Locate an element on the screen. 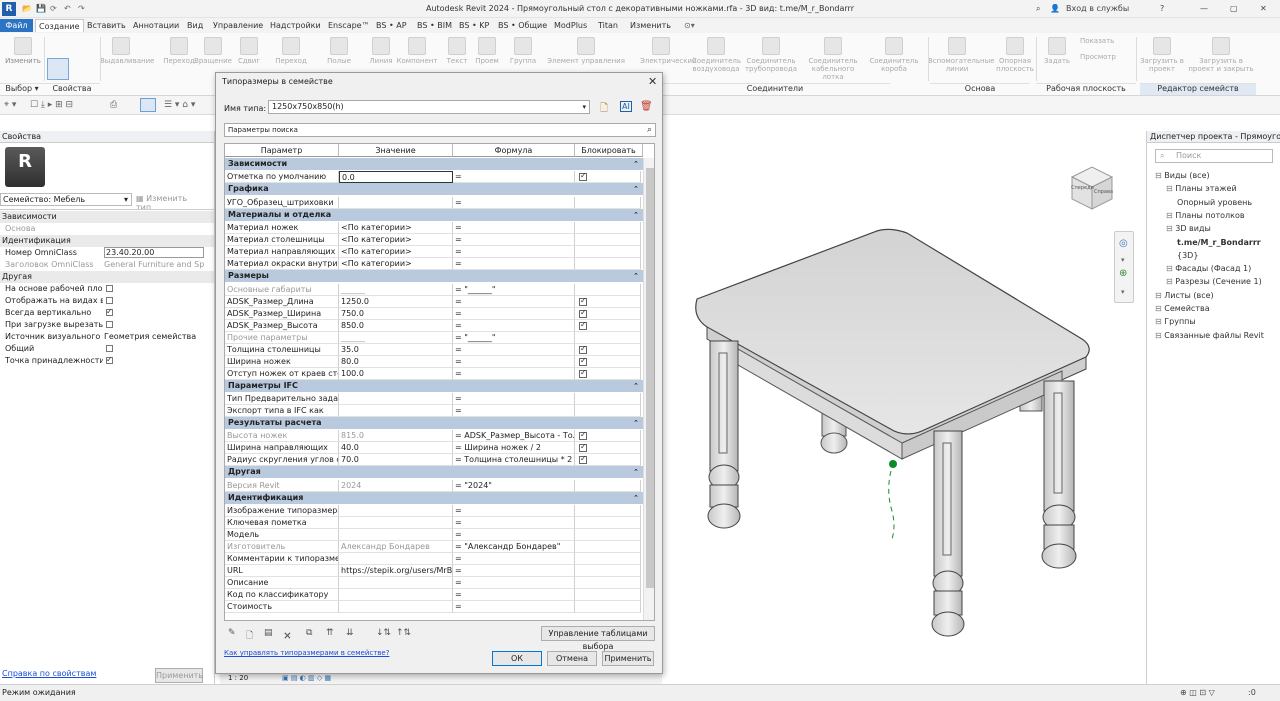 This screenshot has width=1280, height=701. ribbon-toggle-icon: ⊙▾ is located at coordinates (689, 25).